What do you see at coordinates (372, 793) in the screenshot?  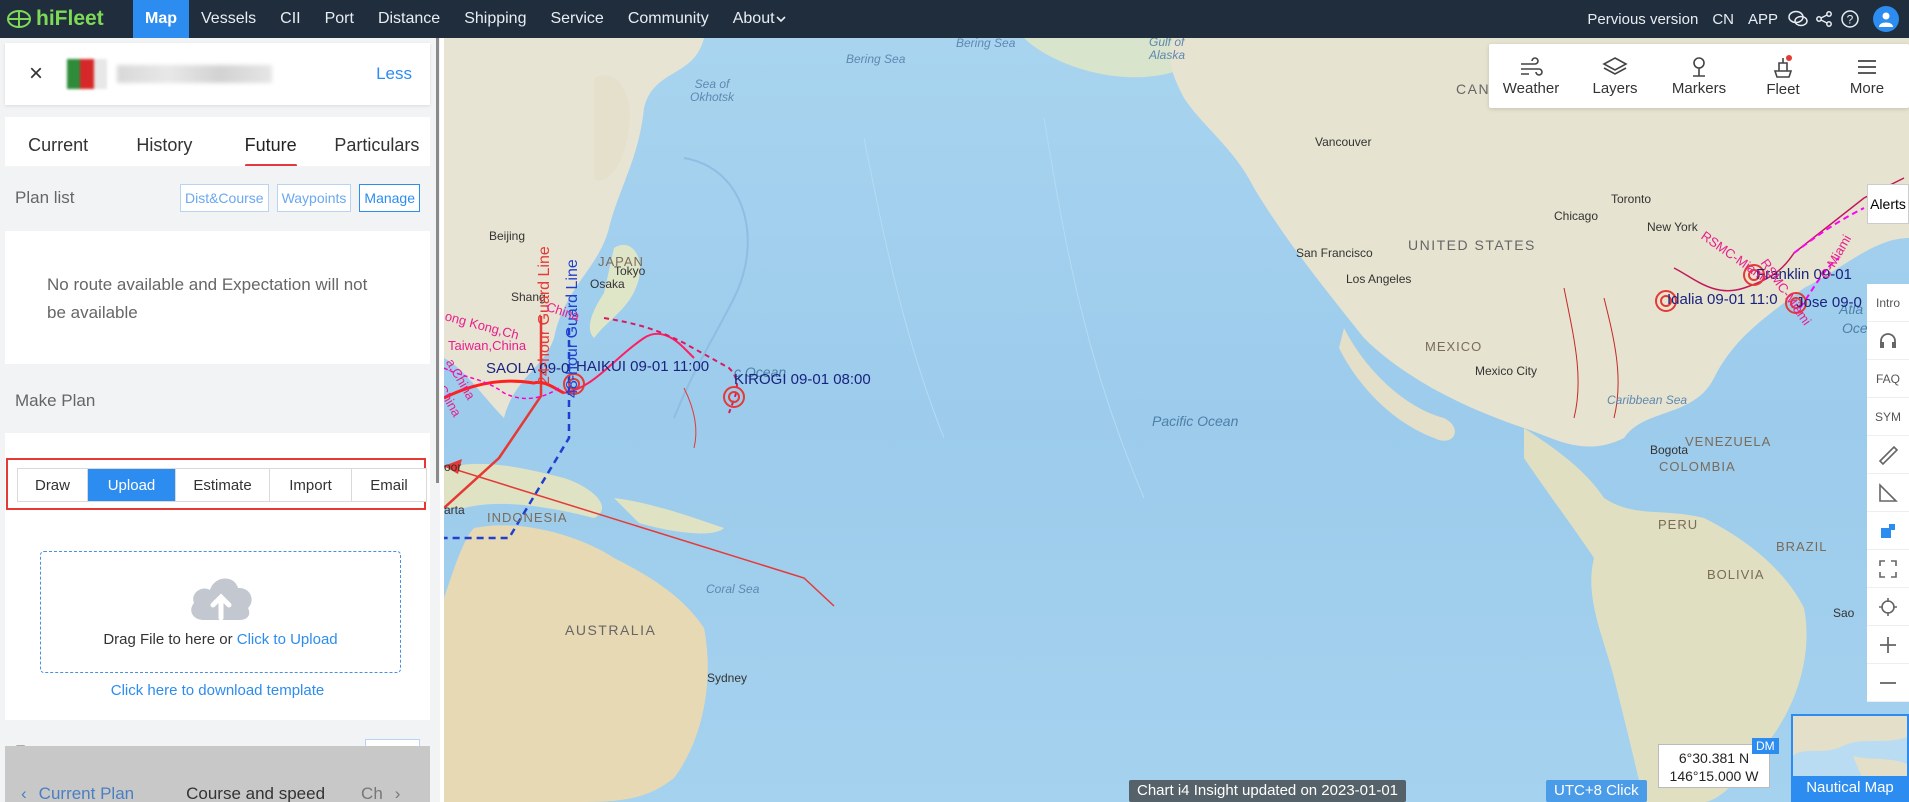 I see `truncated-tab: Ch` at bounding box center [372, 793].